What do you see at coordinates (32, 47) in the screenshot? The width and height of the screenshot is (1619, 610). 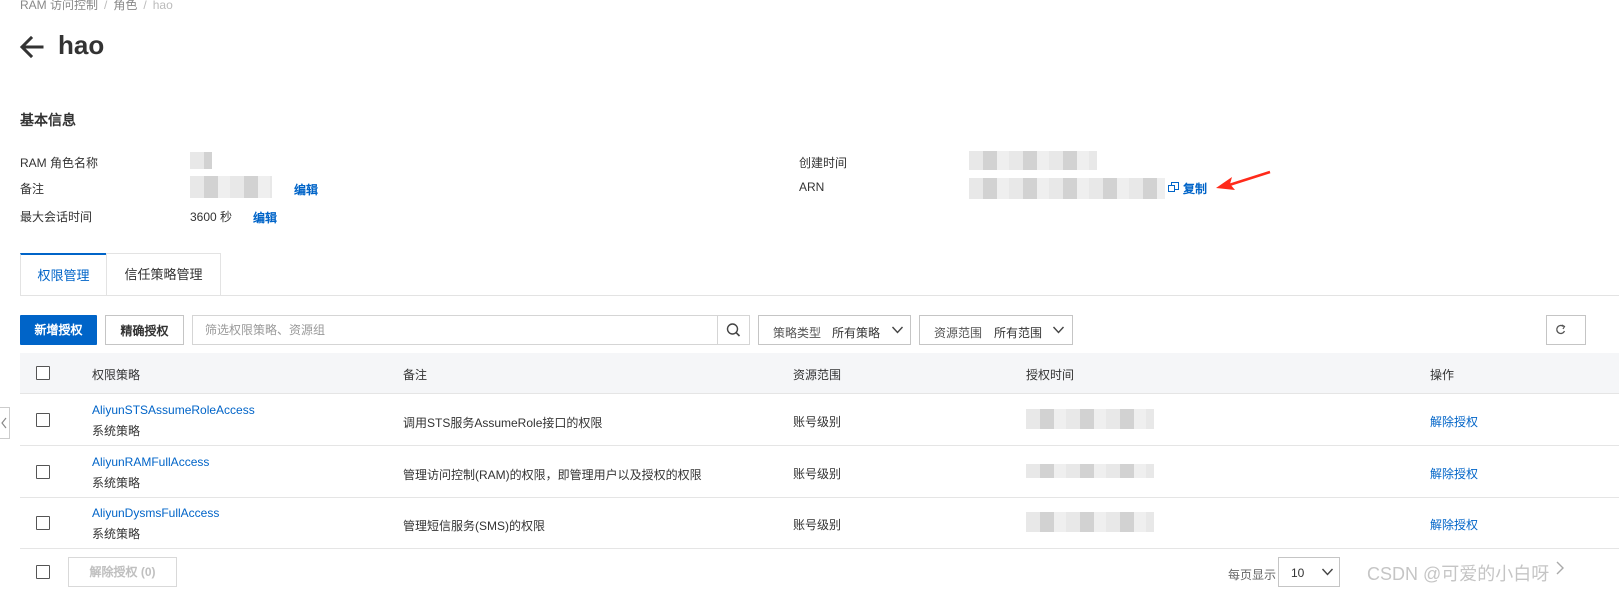 I see `back-arrow-icon` at bounding box center [32, 47].